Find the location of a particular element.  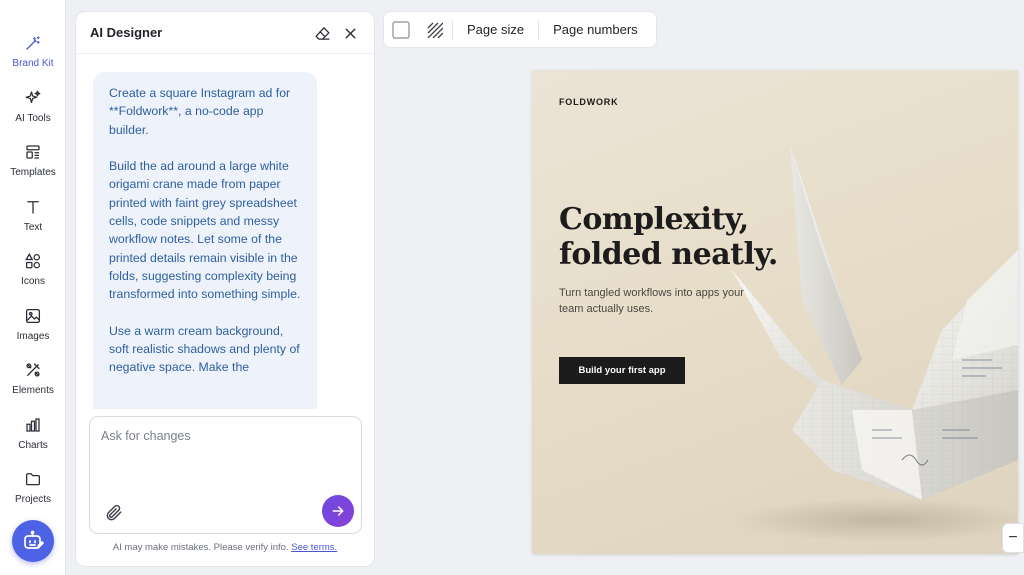

pattern-button is located at coordinates (435, 29).